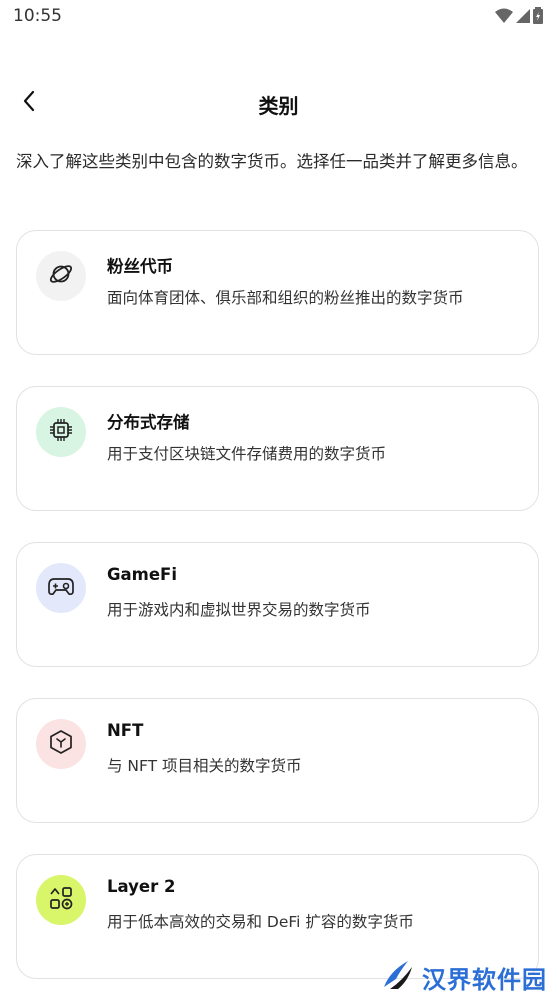 This screenshot has height=1003, width=557. Describe the element at coordinates (278, 106) in the screenshot. I see `page-title: 类别` at that location.